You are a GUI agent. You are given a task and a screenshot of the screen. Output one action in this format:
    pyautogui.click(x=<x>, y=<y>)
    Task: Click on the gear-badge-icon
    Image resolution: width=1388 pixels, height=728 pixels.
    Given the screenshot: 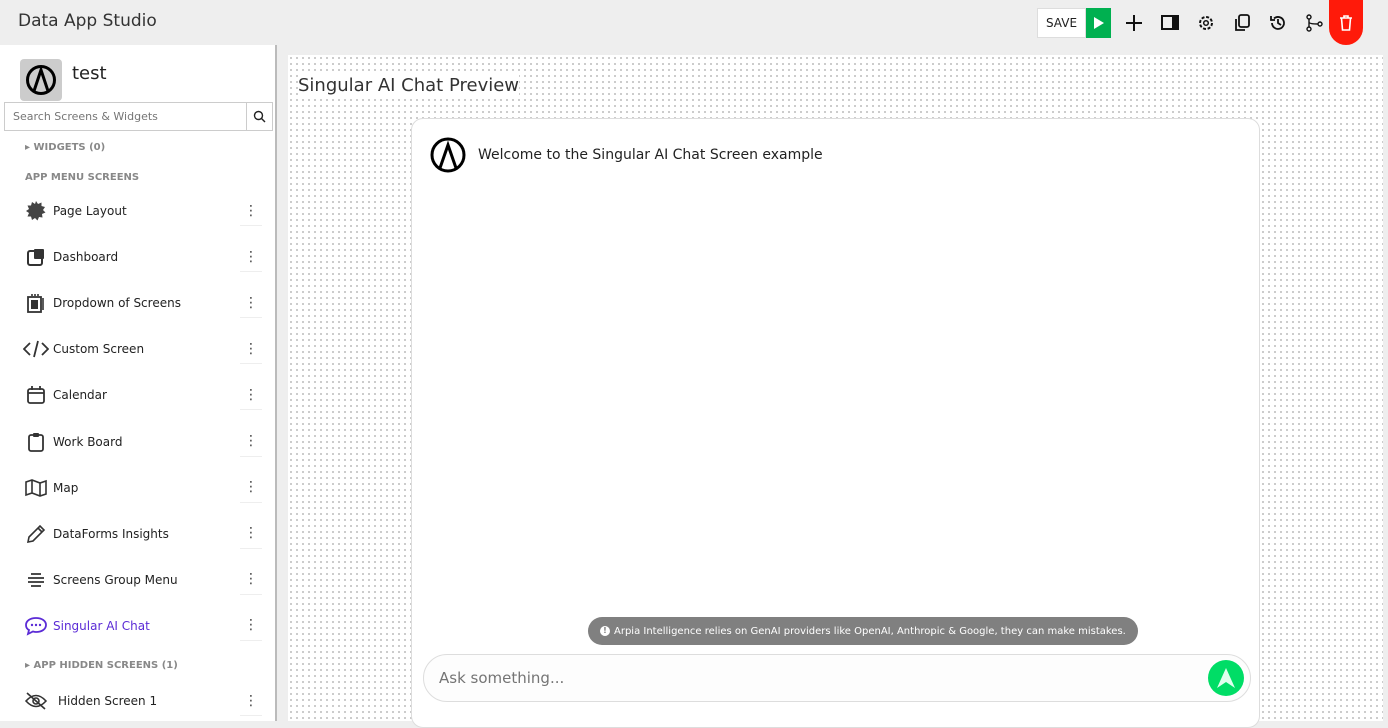 What is the action you would take?
    pyautogui.click(x=36, y=211)
    